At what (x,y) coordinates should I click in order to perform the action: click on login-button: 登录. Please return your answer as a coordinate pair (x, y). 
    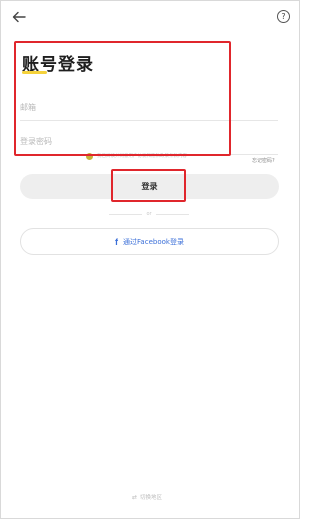
    Looking at the image, I should click on (149, 186).